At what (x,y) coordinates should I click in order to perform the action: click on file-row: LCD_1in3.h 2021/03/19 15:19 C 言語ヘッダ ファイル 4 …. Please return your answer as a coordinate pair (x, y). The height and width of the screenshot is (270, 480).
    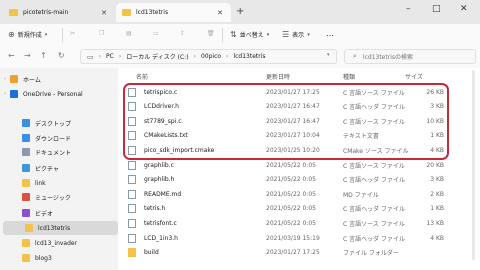
    Looking at the image, I should click on (286, 238).